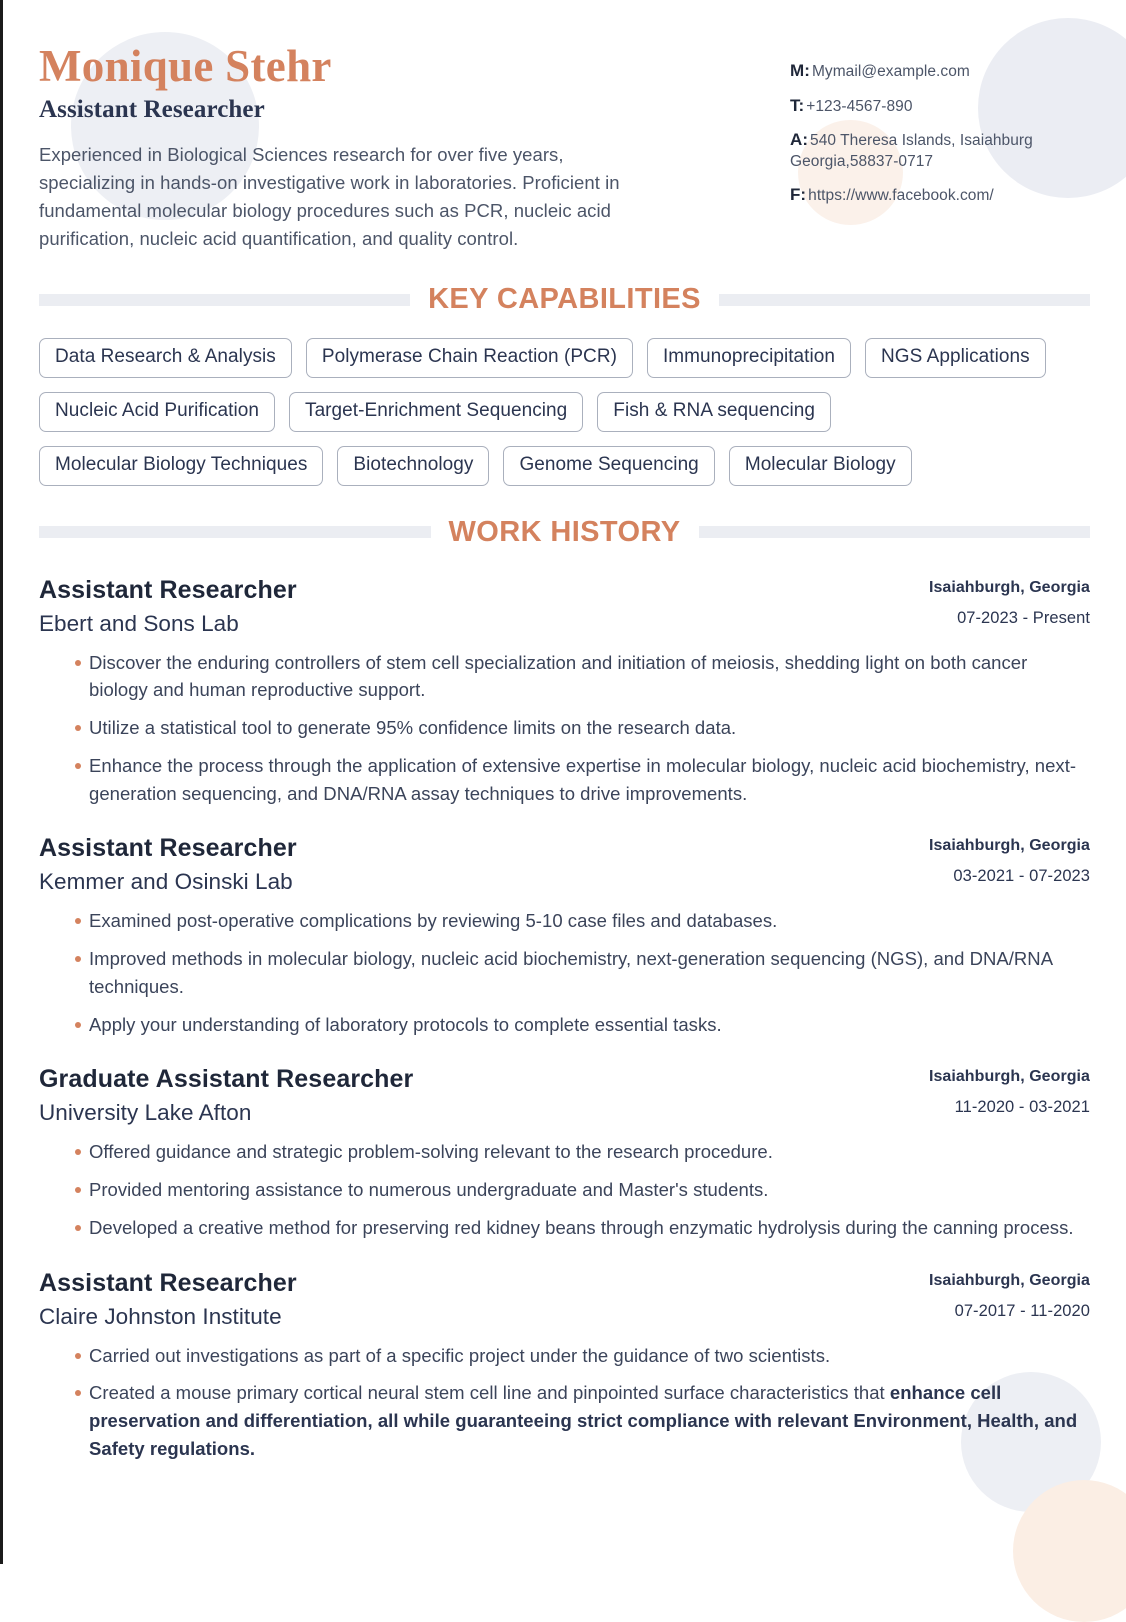 The image size is (1126, 1622). What do you see at coordinates (955, 358) in the screenshot?
I see `skill-pill: NGS Applications` at bounding box center [955, 358].